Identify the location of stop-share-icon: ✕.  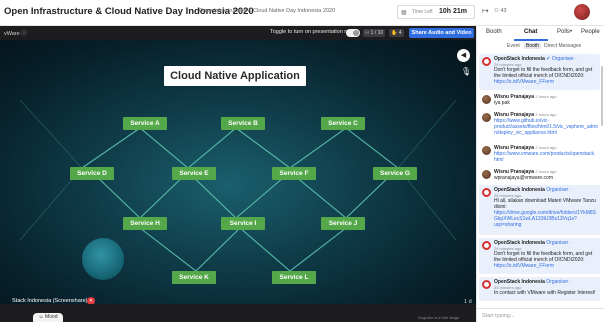
(91, 300).